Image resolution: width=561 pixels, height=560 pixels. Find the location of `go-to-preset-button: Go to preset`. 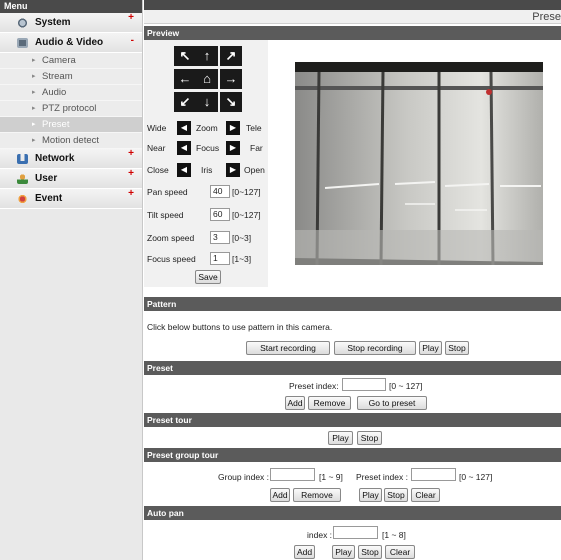

go-to-preset-button: Go to preset is located at coordinates (392, 403).